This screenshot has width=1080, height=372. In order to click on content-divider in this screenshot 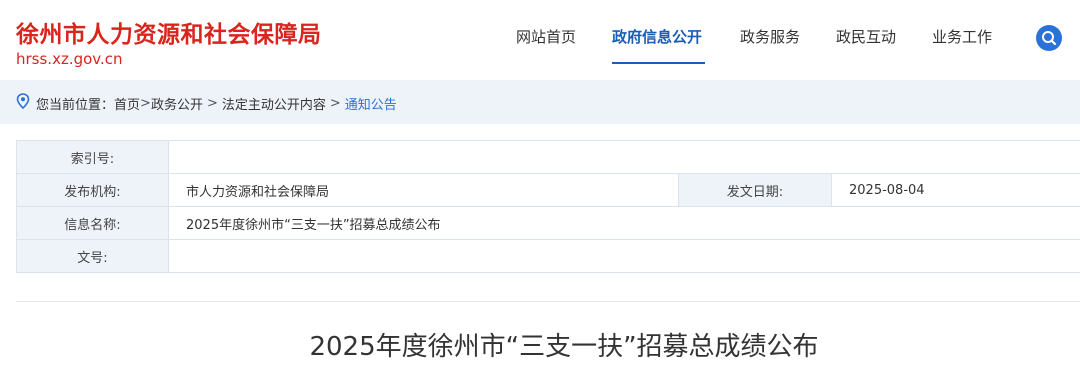, I will do `click(548, 301)`.